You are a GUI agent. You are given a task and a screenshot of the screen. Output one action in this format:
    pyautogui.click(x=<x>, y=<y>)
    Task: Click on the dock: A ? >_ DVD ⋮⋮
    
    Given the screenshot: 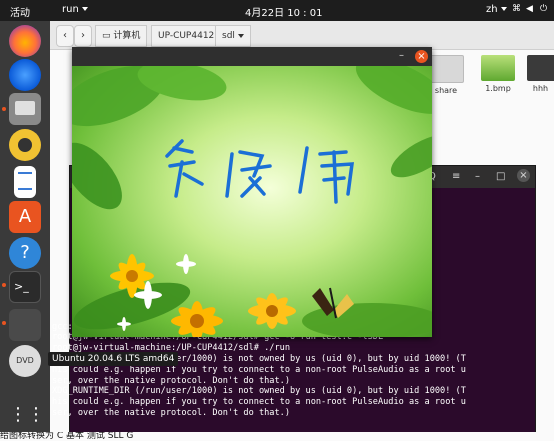 What is the action you would take?
    pyautogui.click(x=25, y=231)
    